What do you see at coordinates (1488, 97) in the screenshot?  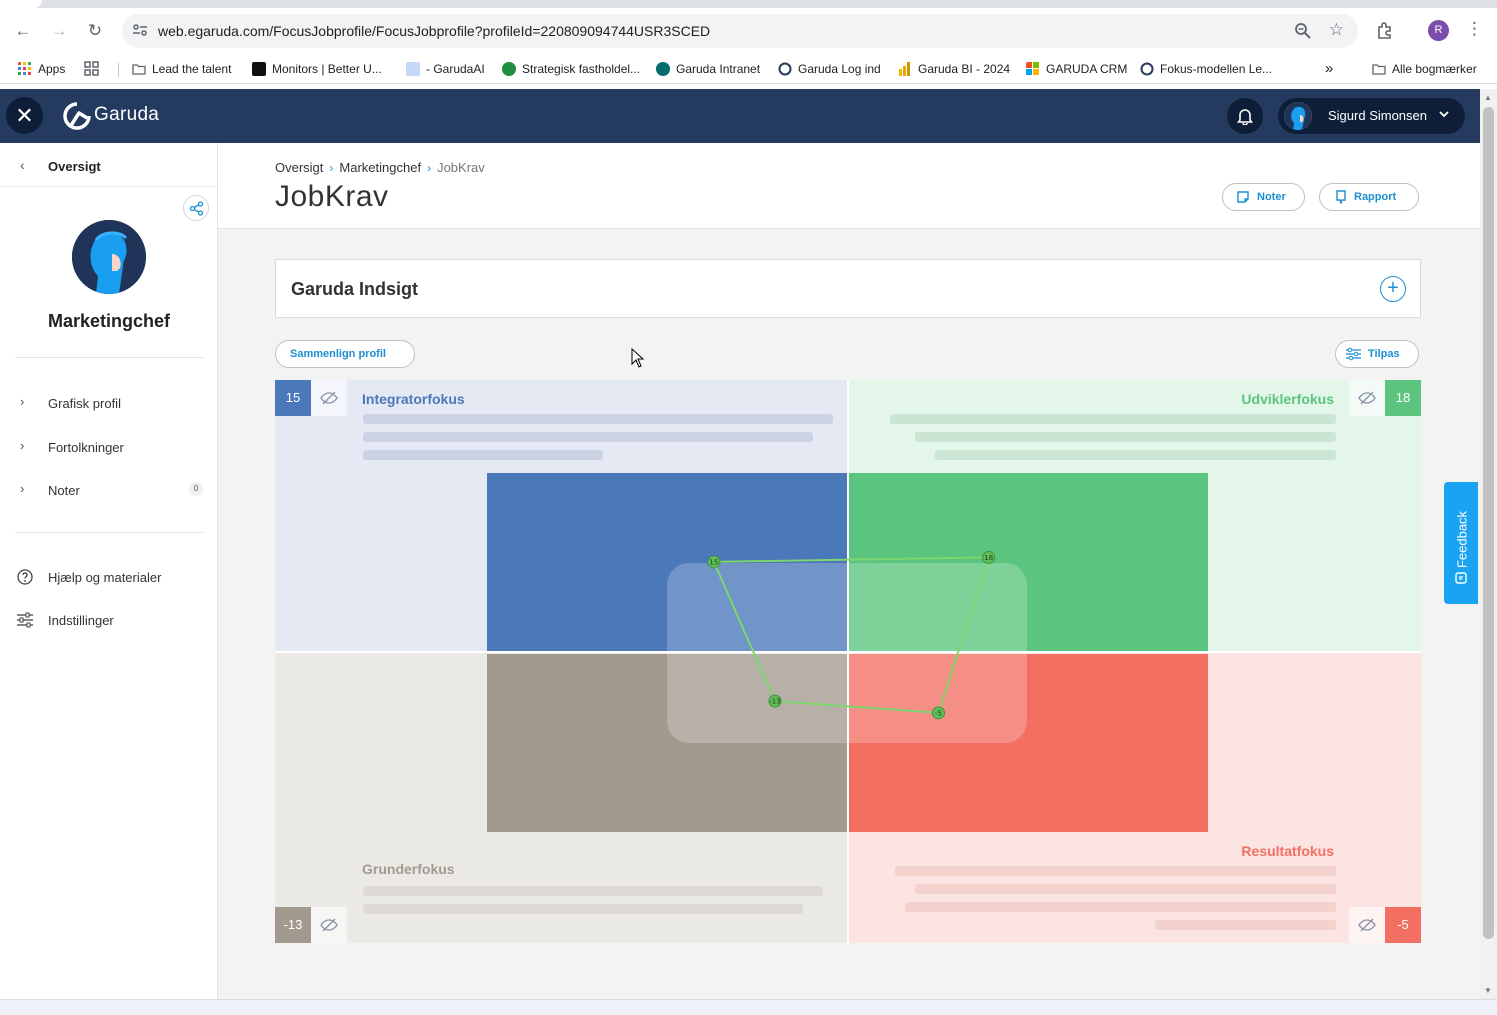 I see `scroll-up-icon: ▲` at bounding box center [1488, 97].